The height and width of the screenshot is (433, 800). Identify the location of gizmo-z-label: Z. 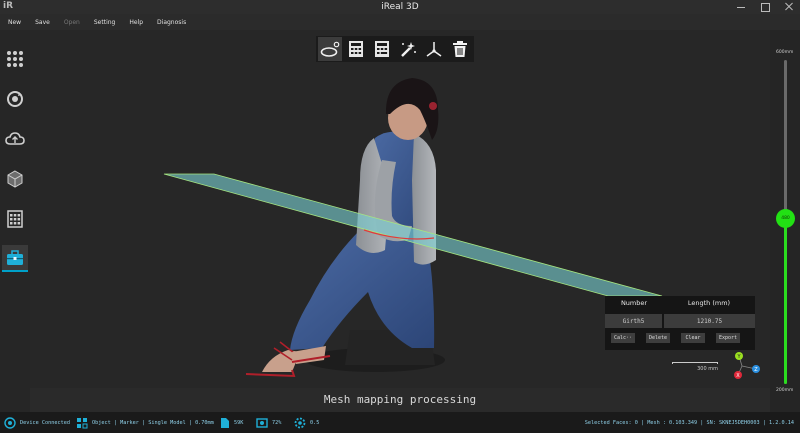
(756, 370).